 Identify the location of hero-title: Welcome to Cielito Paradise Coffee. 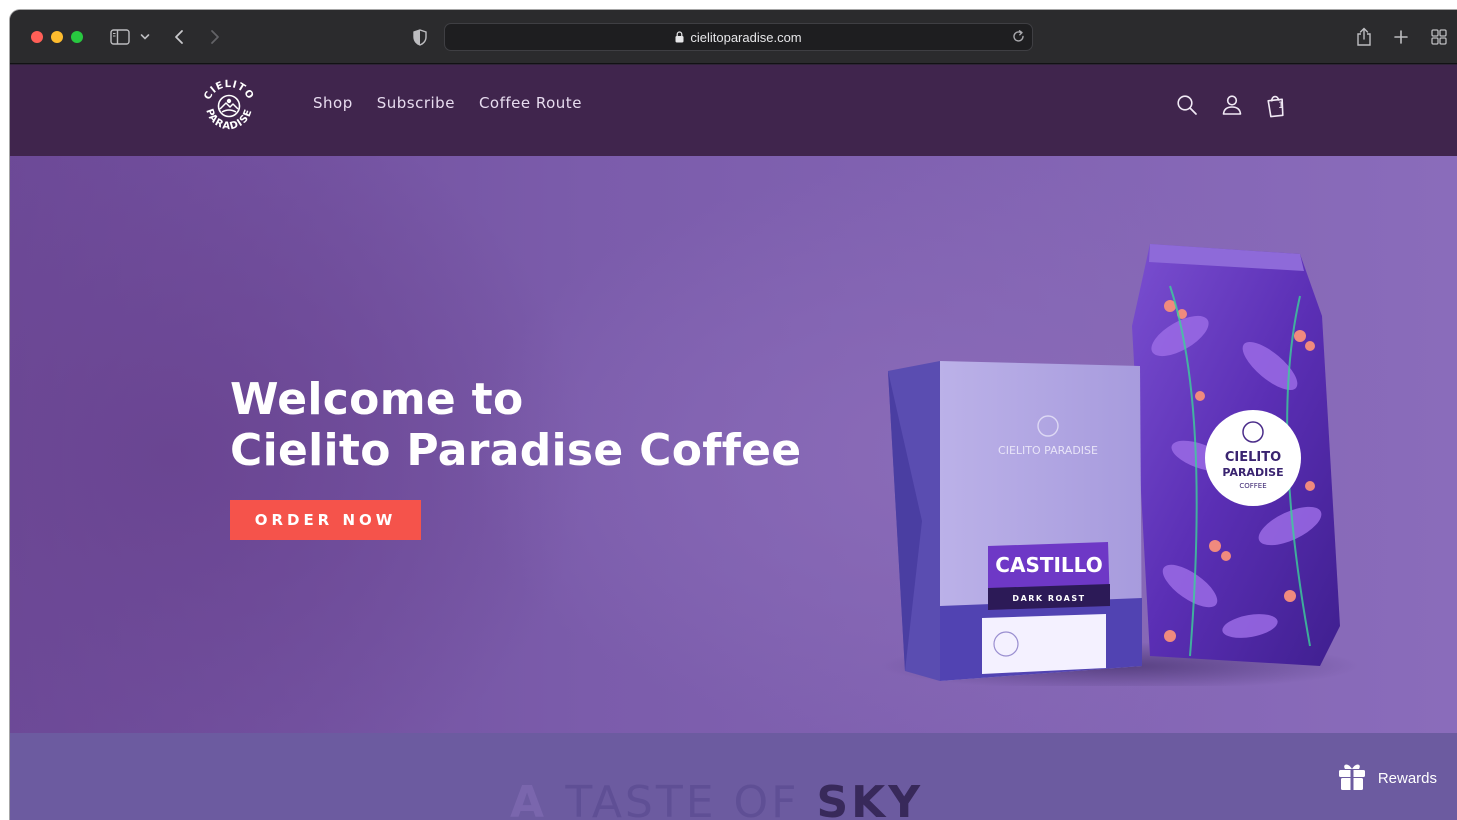
(515, 425).